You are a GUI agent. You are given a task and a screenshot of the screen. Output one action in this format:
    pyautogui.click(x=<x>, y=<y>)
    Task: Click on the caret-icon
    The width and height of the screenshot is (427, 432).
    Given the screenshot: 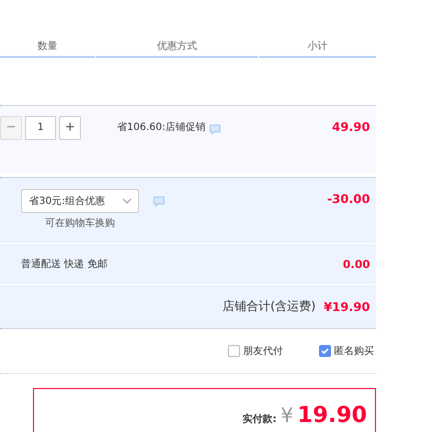 What is the action you would take?
    pyautogui.click(x=127, y=201)
    